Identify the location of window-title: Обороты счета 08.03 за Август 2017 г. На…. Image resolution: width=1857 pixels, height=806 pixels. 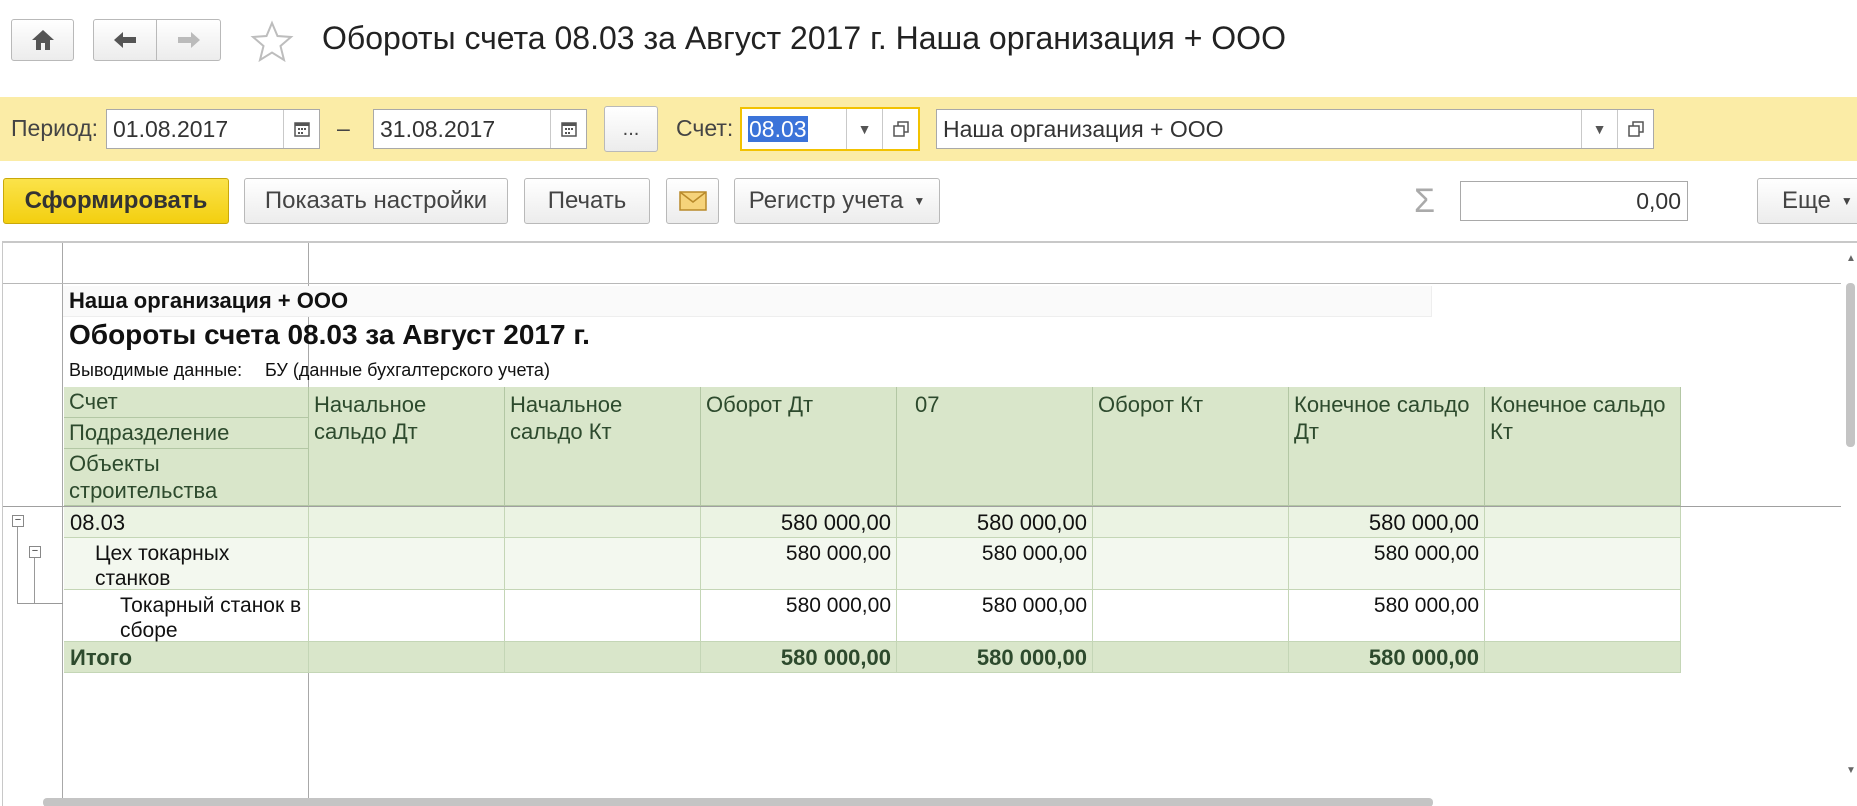
(804, 38).